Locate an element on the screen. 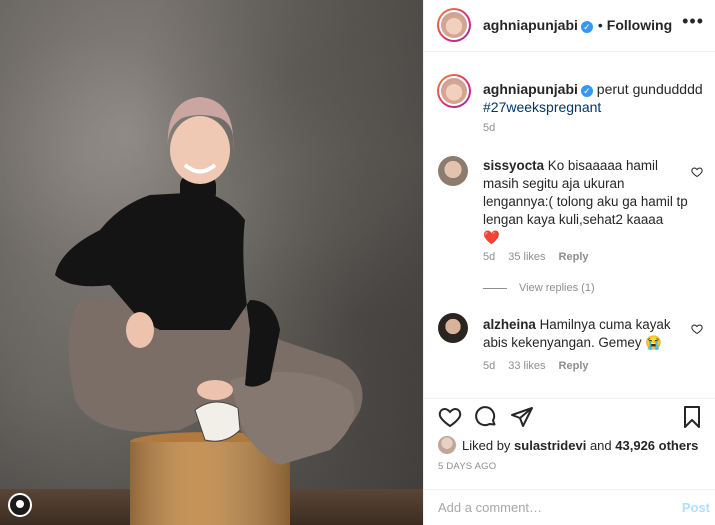 The image size is (715, 525). likes-connector: and is located at coordinates (600, 445).